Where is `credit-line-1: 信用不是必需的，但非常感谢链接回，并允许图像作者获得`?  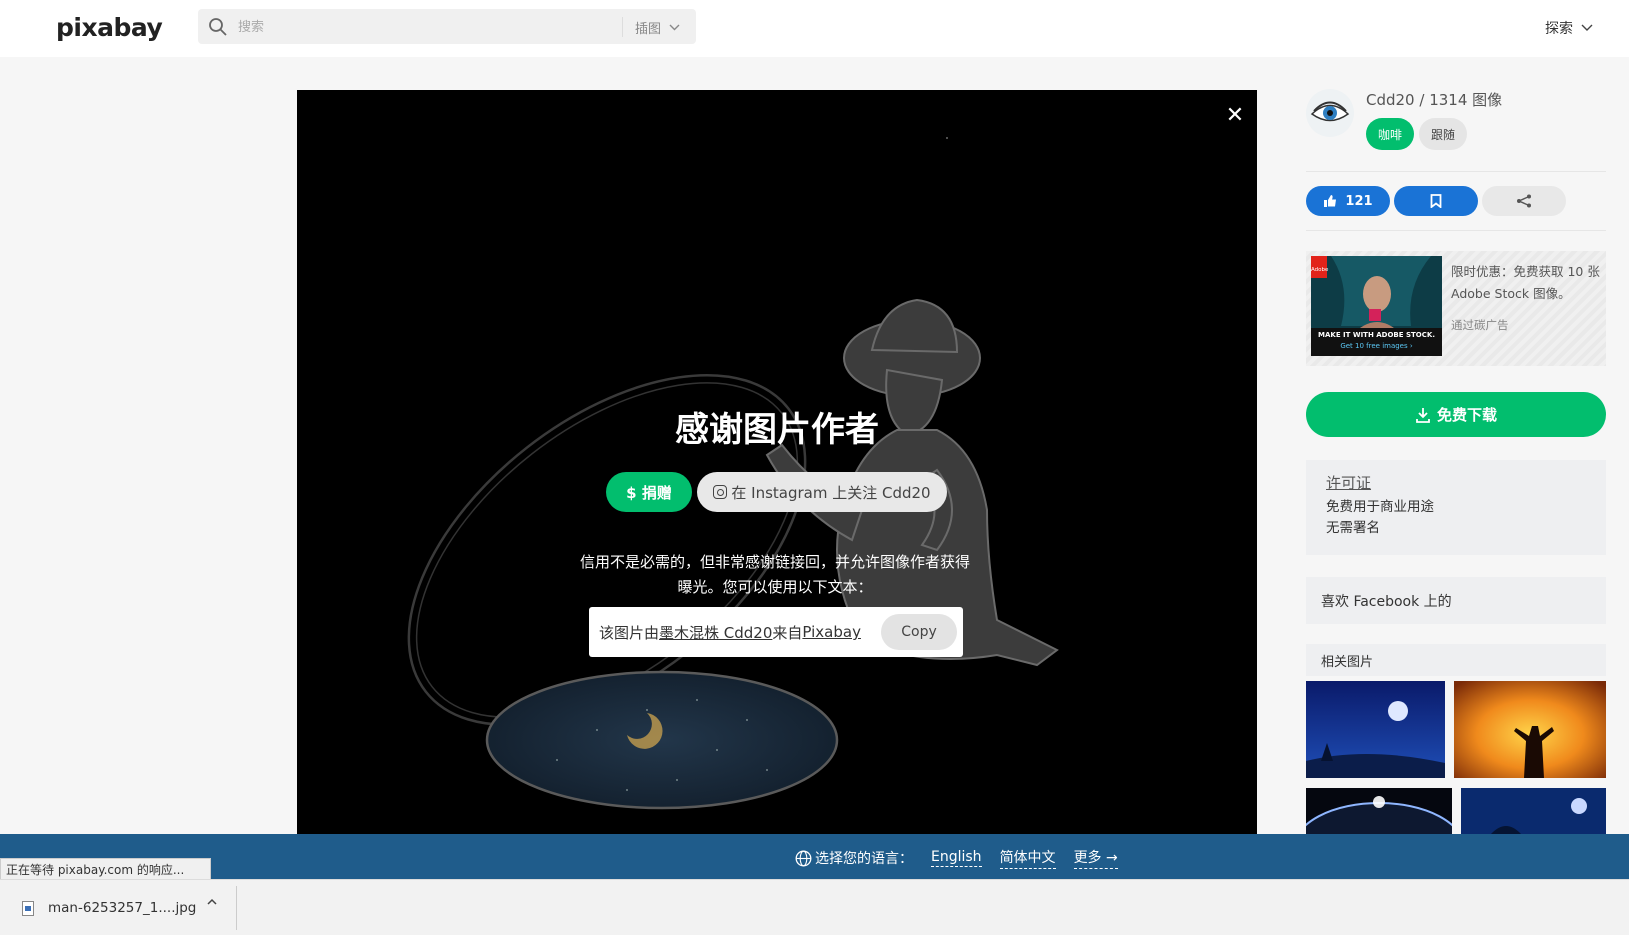
credit-line-1: 信用不是必需的，但非常感谢链接回，并允许图像作者获得 is located at coordinates (774, 562).